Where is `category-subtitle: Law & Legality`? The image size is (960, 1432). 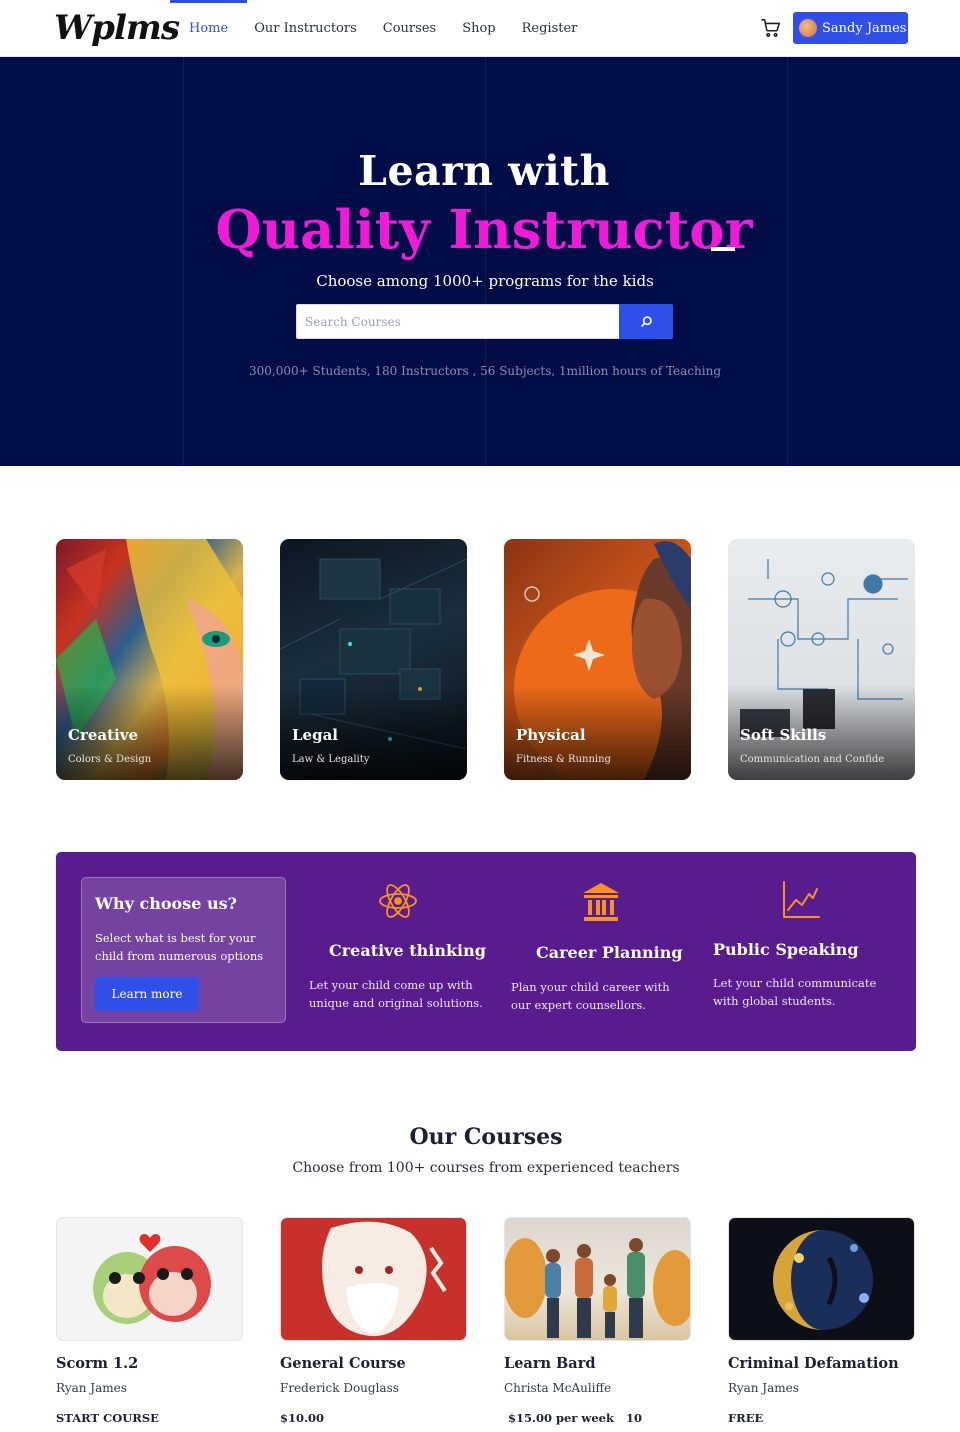
category-subtitle: Law & Legality is located at coordinates (331, 759).